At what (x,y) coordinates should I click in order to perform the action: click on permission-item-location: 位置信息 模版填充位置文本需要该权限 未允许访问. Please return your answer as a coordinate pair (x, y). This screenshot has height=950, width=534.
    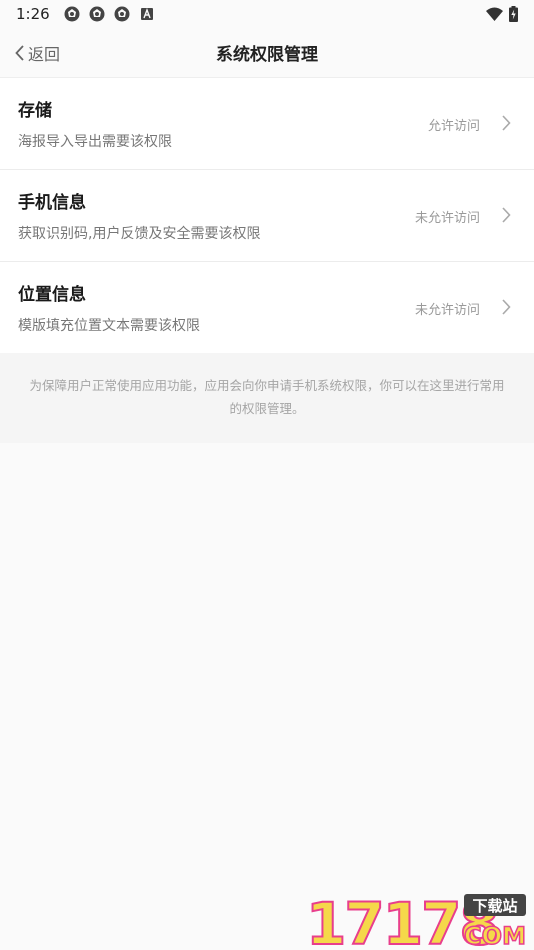
    Looking at the image, I should click on (267, 308).